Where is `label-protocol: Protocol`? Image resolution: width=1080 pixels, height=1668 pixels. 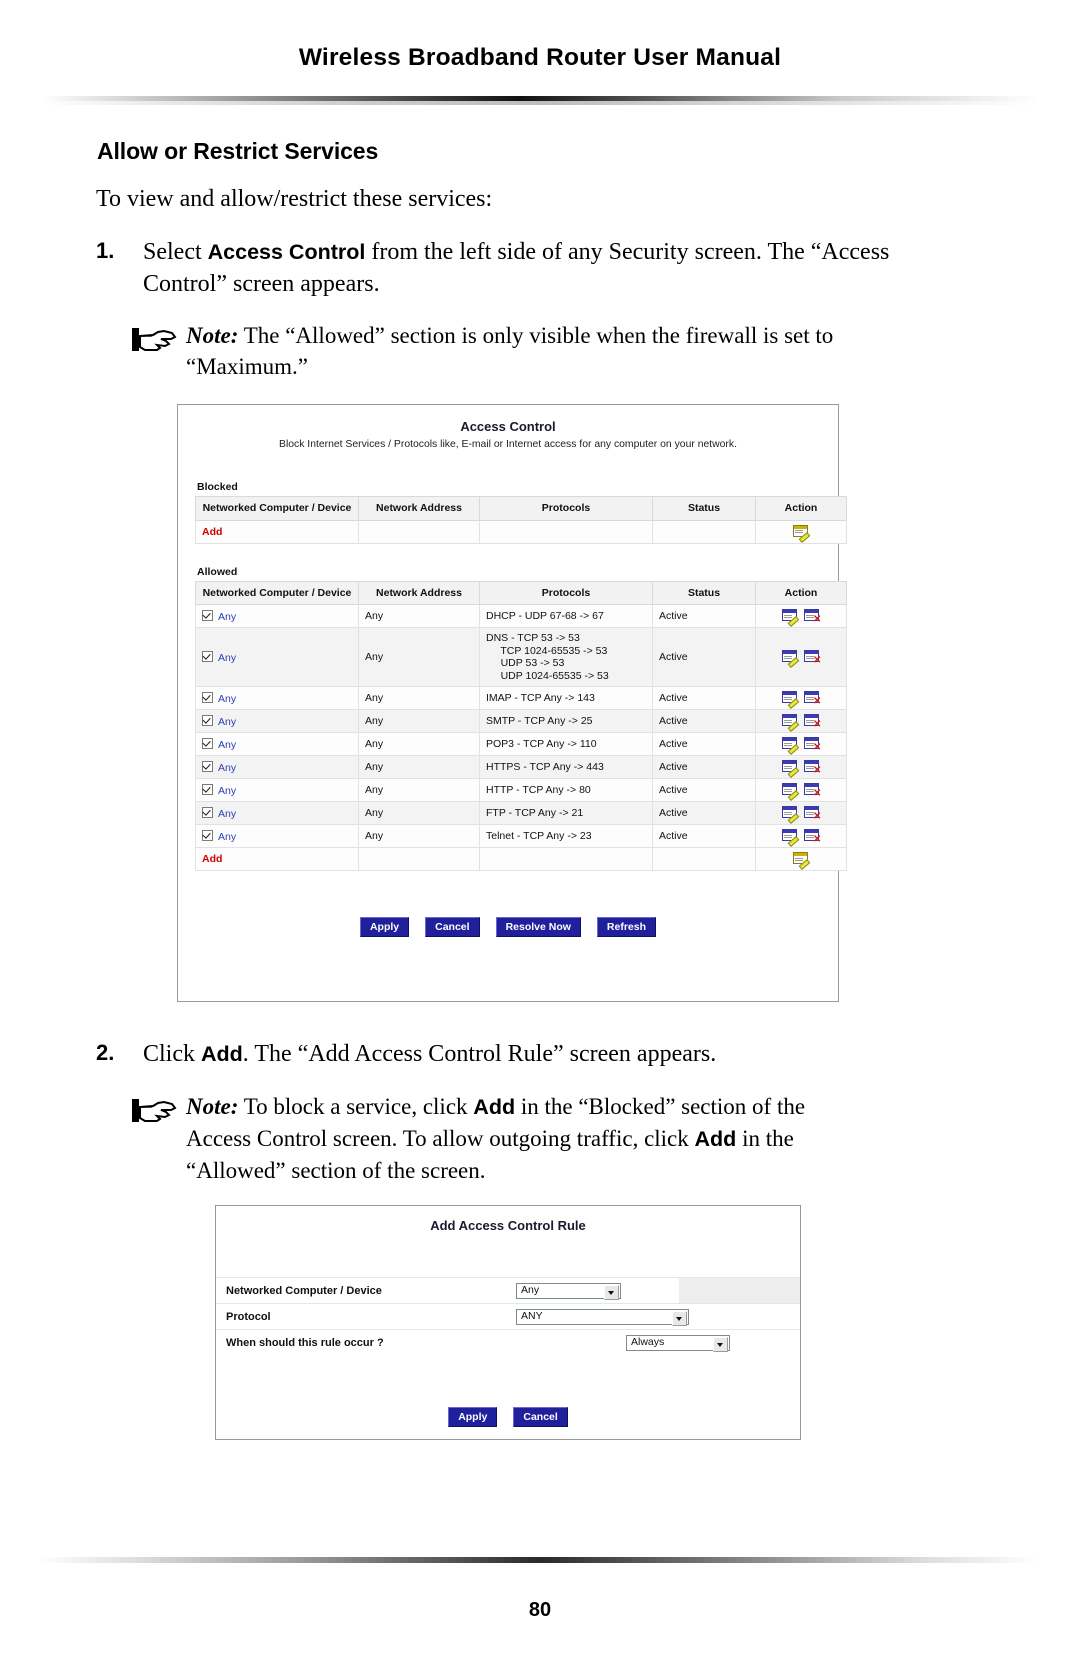 label-protocol: Protocol is located at coordinates (248, 1316).